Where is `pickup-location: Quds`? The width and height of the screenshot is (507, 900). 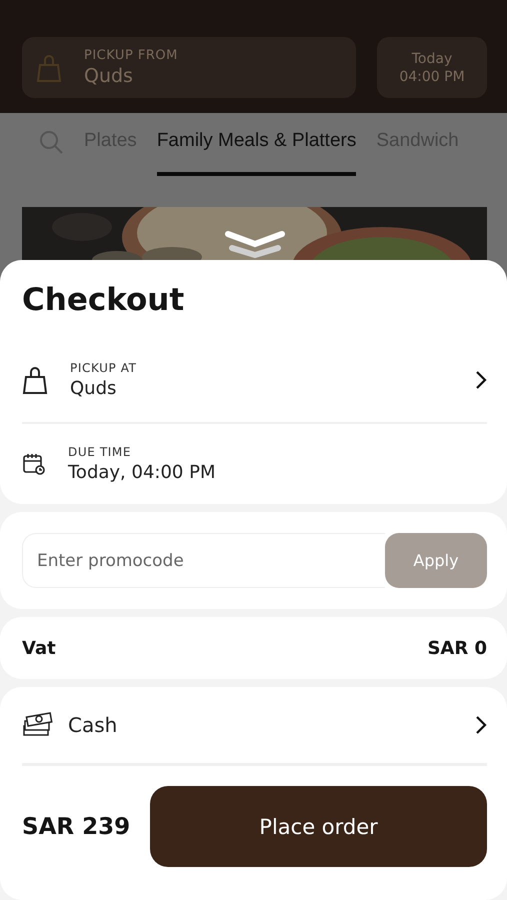
pickup-location: Quds is located at coordinates (109, 76).